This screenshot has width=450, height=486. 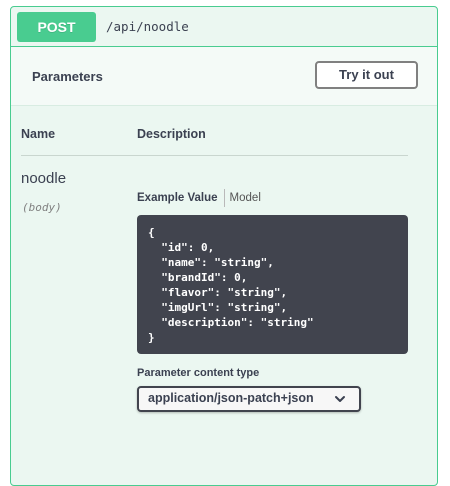 I want to click on content-type-selected-value: application/json-patch+json, so click(x=231, y=398).